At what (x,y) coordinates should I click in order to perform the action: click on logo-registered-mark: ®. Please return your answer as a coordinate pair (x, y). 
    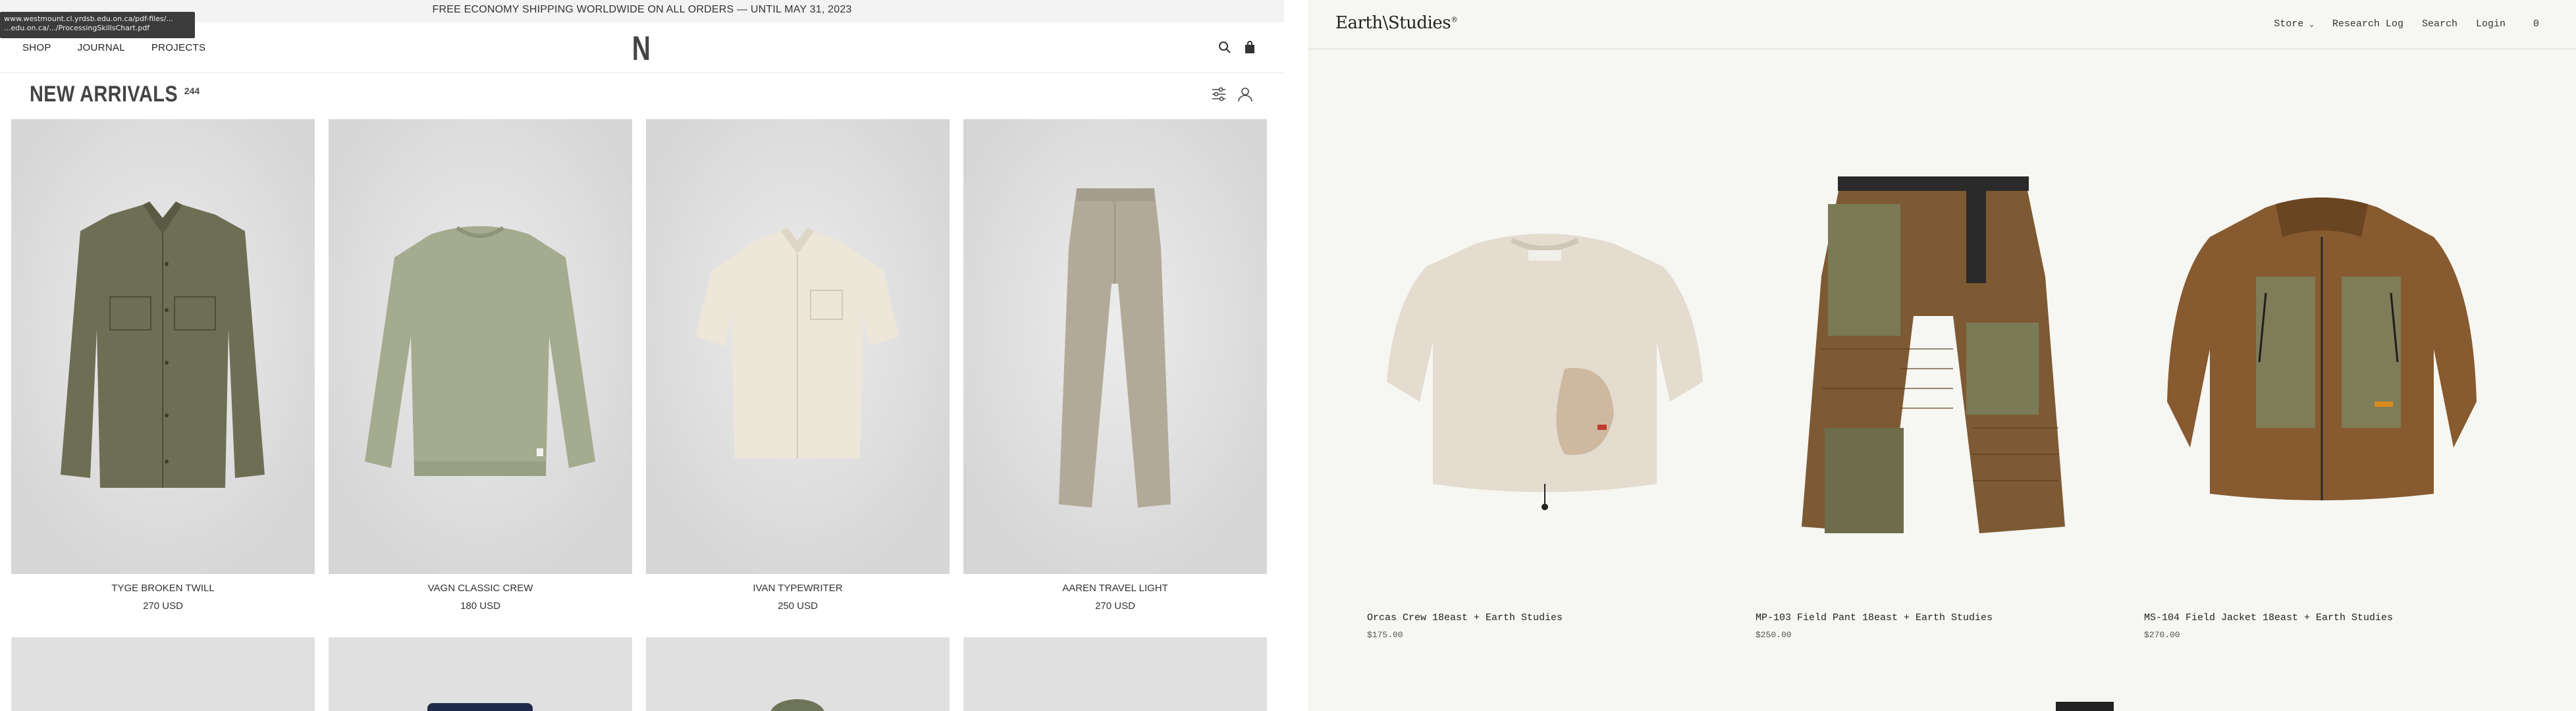
    Looking at the image, I should click on (1454, 19).